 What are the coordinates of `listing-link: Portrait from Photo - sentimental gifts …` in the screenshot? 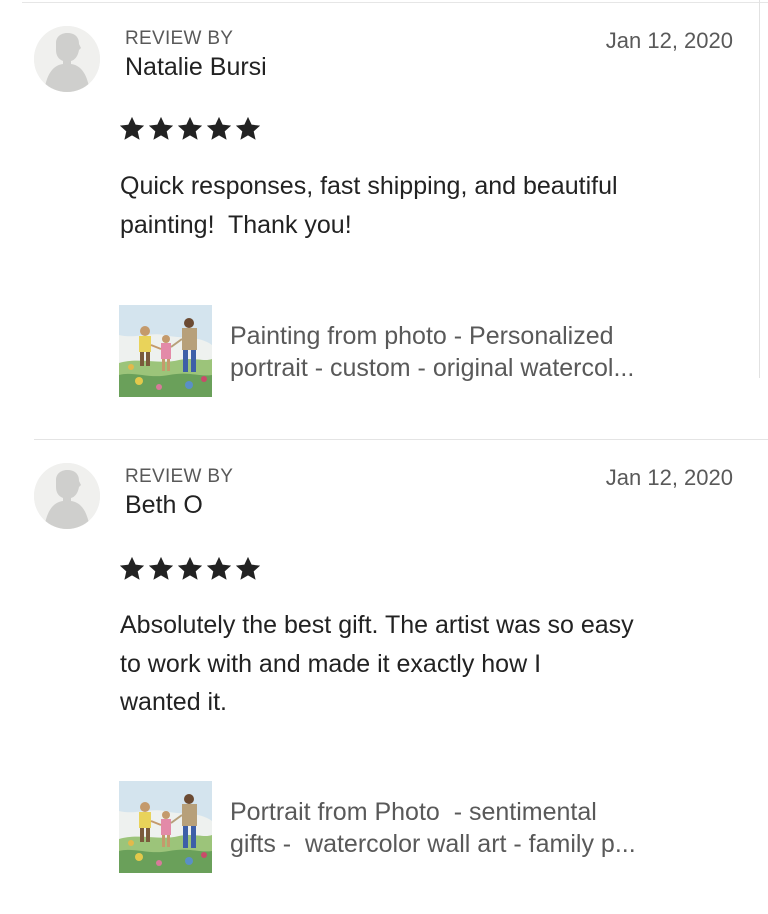 It's located at (424, 827).